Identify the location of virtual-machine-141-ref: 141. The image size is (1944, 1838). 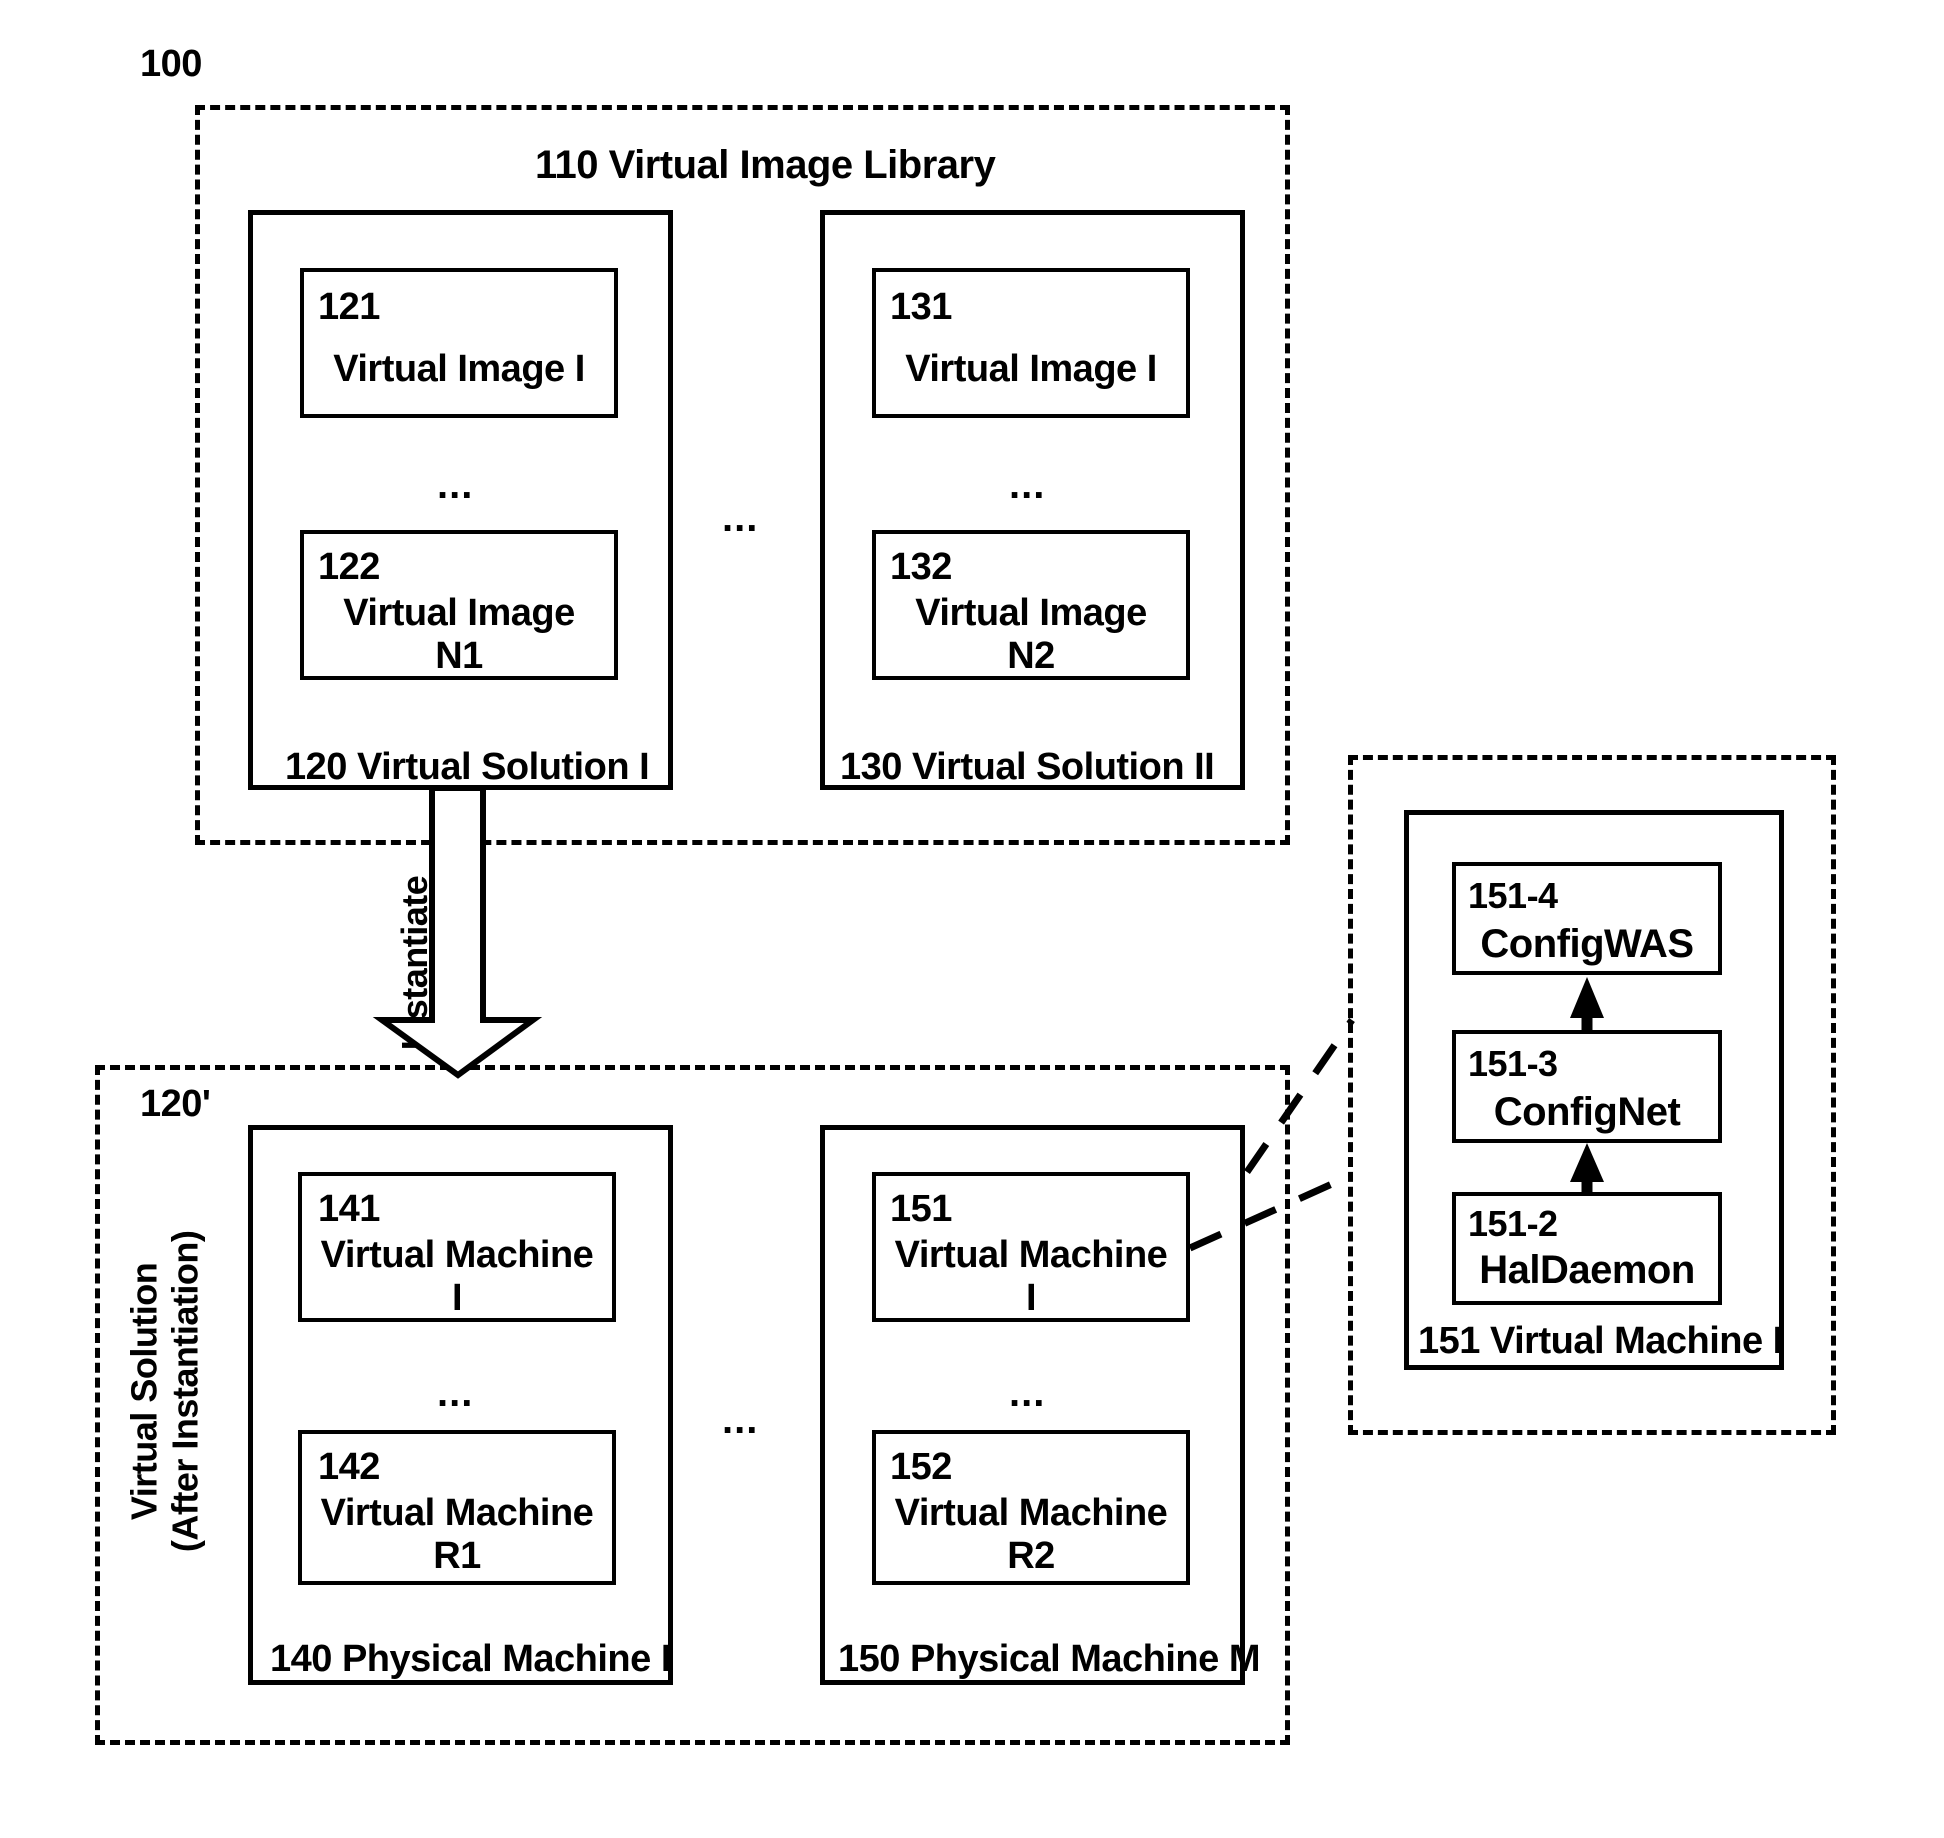
(349, 1209).